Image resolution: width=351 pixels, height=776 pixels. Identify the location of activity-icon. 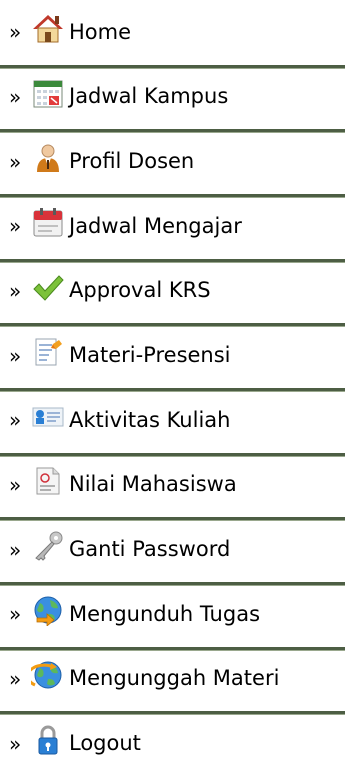
(48, 416).